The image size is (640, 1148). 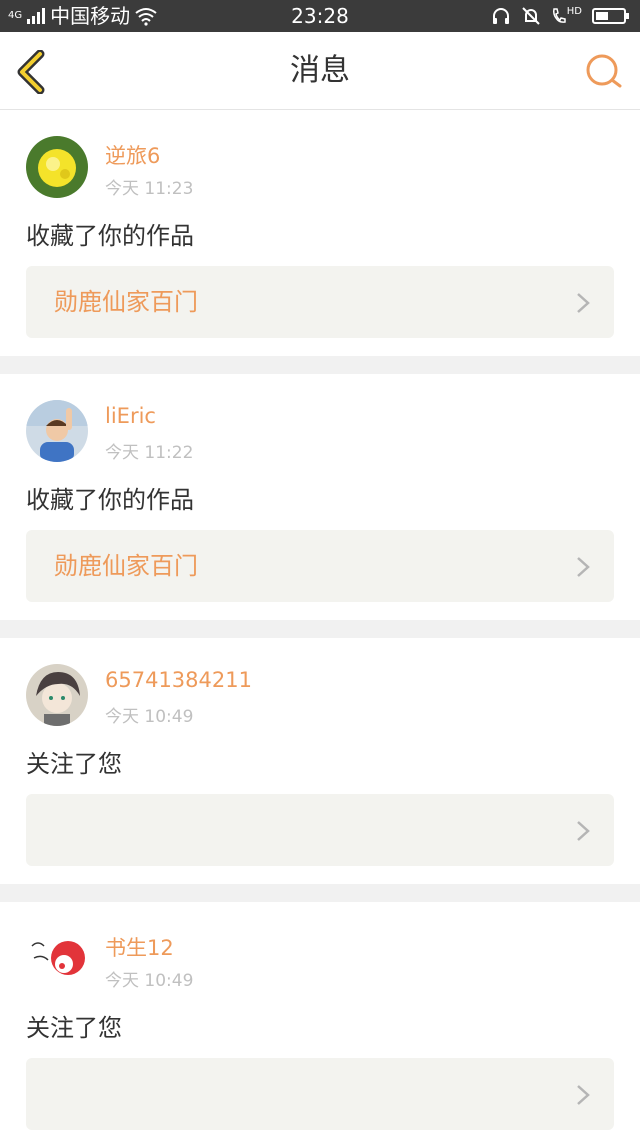 What do you see at coordinates (610, 16) in the screenshot?
I see `battery-icon` at bounding box center [610, 16].